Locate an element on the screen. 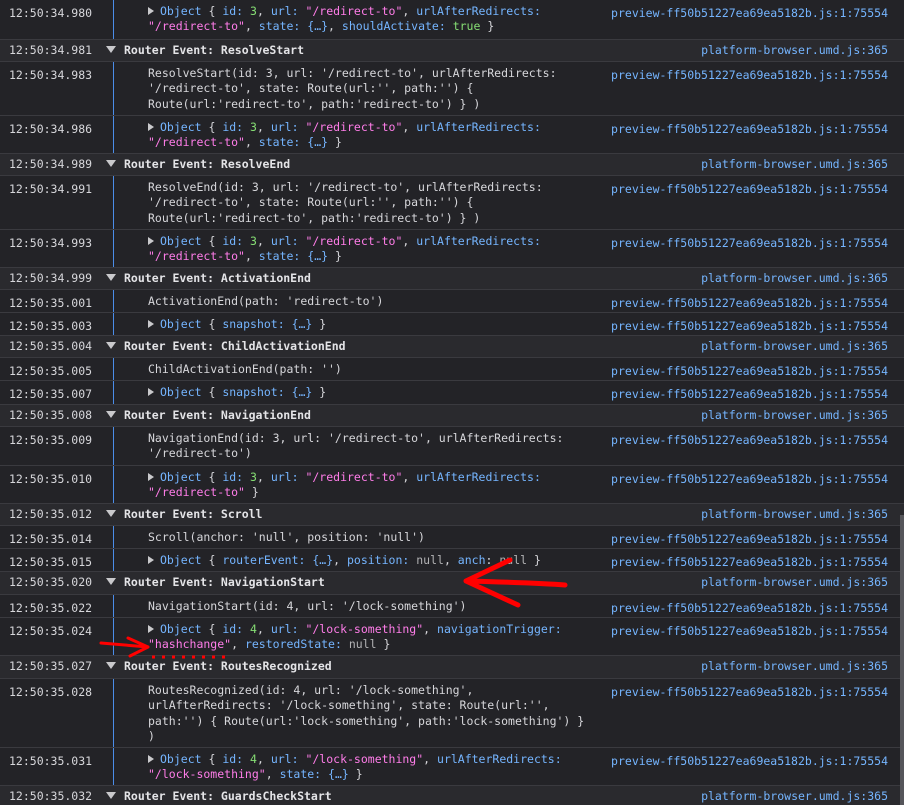  boolean: true is located at coordinates (466, 26).